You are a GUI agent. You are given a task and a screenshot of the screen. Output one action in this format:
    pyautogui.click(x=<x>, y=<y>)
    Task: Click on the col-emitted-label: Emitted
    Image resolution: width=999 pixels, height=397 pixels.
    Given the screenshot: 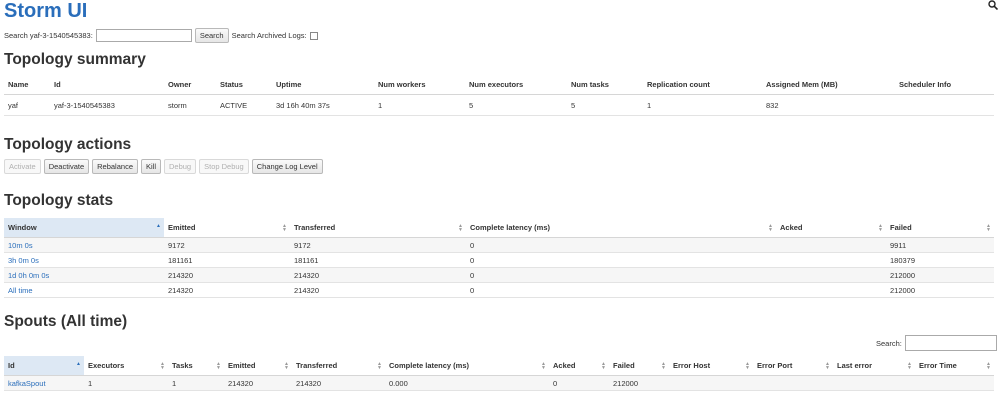 What is the action you would take?
    pyautogui.click(x=242, y=365)
    